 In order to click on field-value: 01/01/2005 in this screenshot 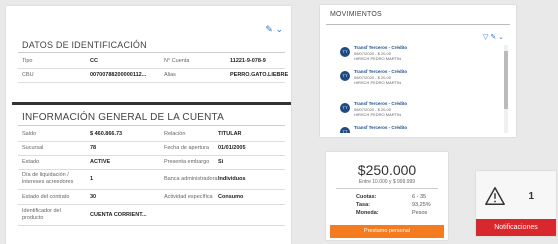, I will do `click(232, 148)`.